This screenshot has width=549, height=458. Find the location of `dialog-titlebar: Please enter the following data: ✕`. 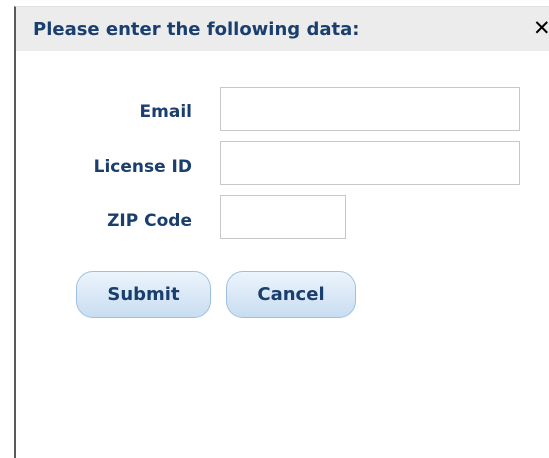

dialog-titlebar: Please enter the following data: ✕ is located at coordinates (282, 29).